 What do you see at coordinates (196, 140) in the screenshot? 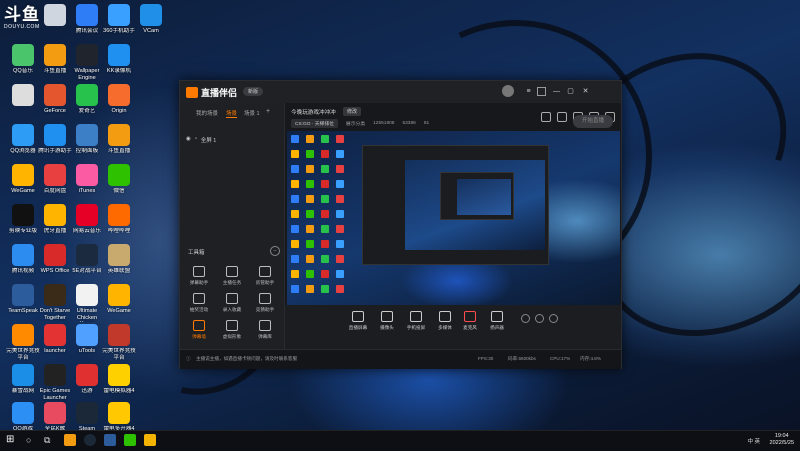
I see `lock-icon: ▫` at bounding box center [196, 140].